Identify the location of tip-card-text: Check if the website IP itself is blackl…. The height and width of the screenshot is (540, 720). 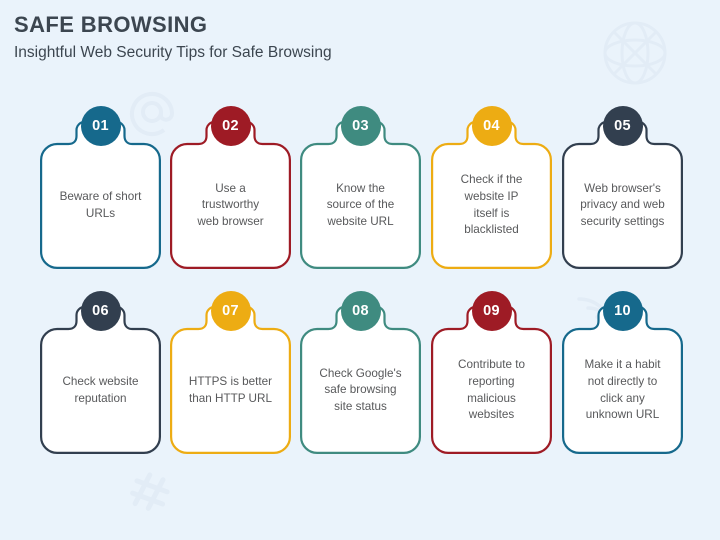
(491, 205).